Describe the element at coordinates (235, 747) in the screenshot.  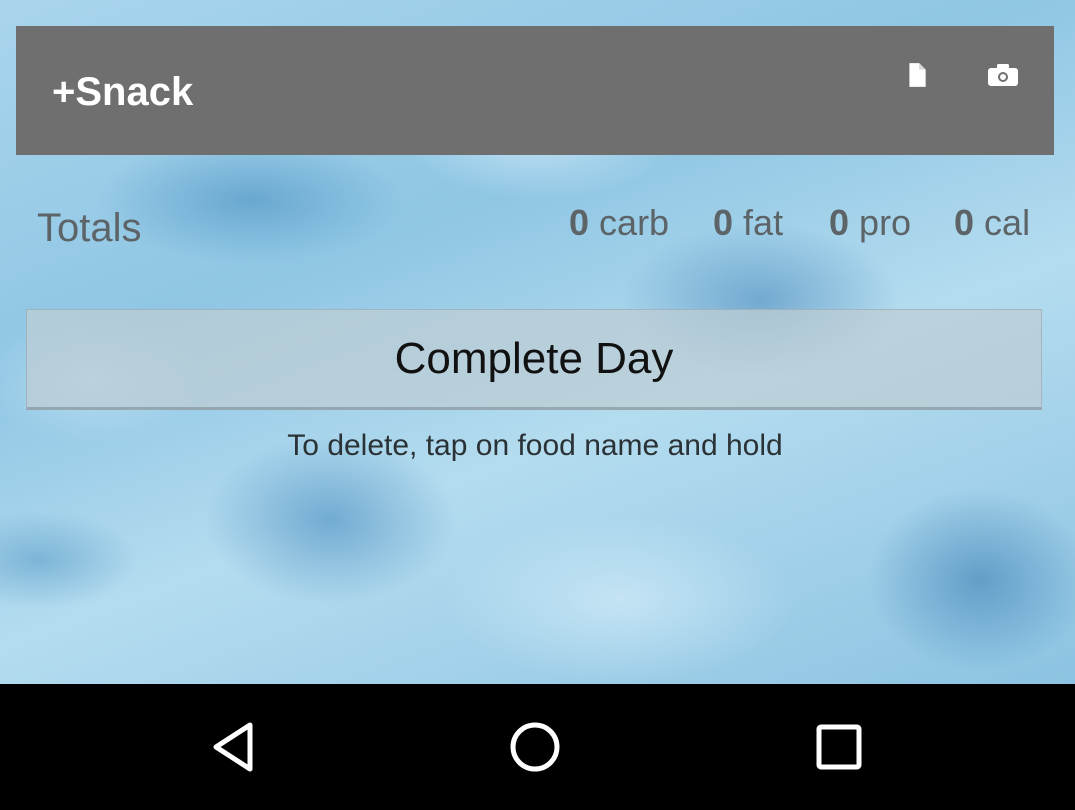
I see `back-icon` at that location.